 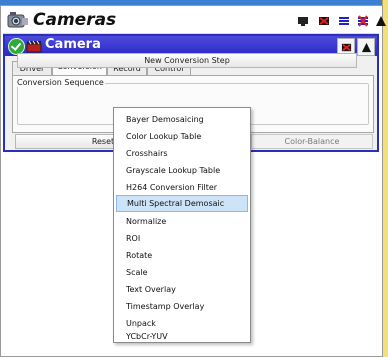 I want to click on camera-collapse-button, so click(x=366, y=47).